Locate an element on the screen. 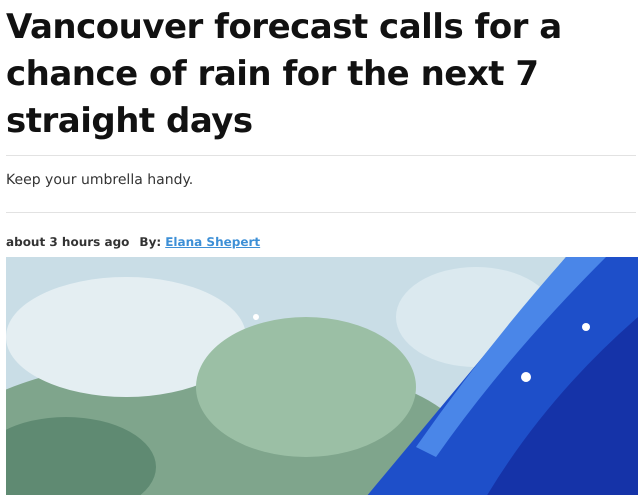 The width and height of the screenshot is (638, 495). byline-label: By: is located at coordinates (150, 242).